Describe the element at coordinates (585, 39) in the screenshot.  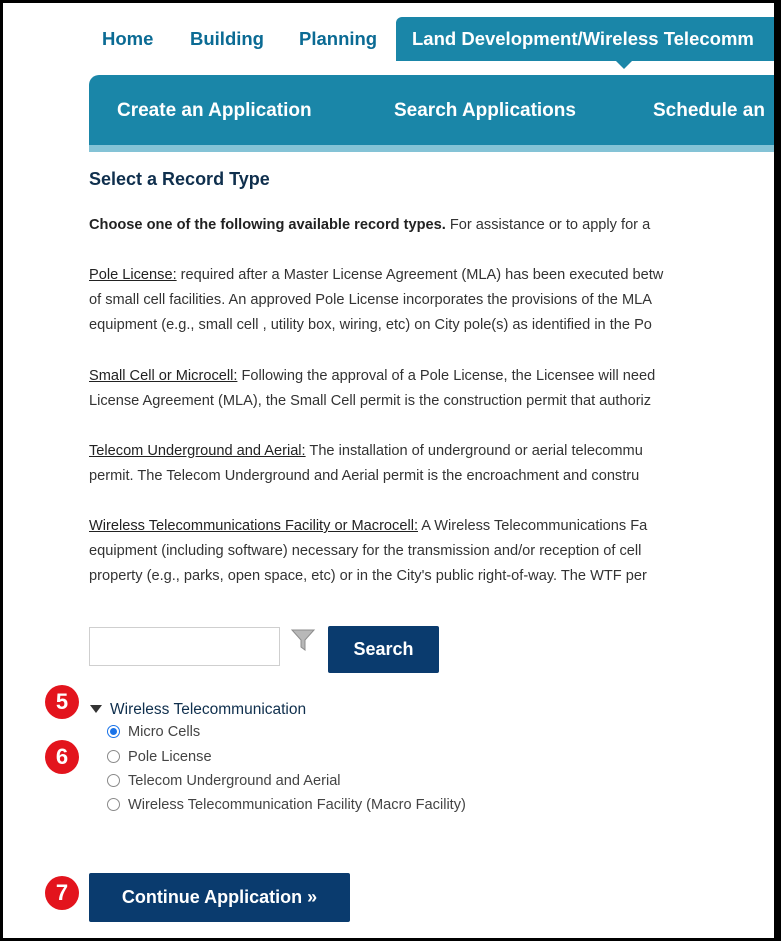
I see `tab-land-development: Land Development/Wireless Telecomm` at that location.